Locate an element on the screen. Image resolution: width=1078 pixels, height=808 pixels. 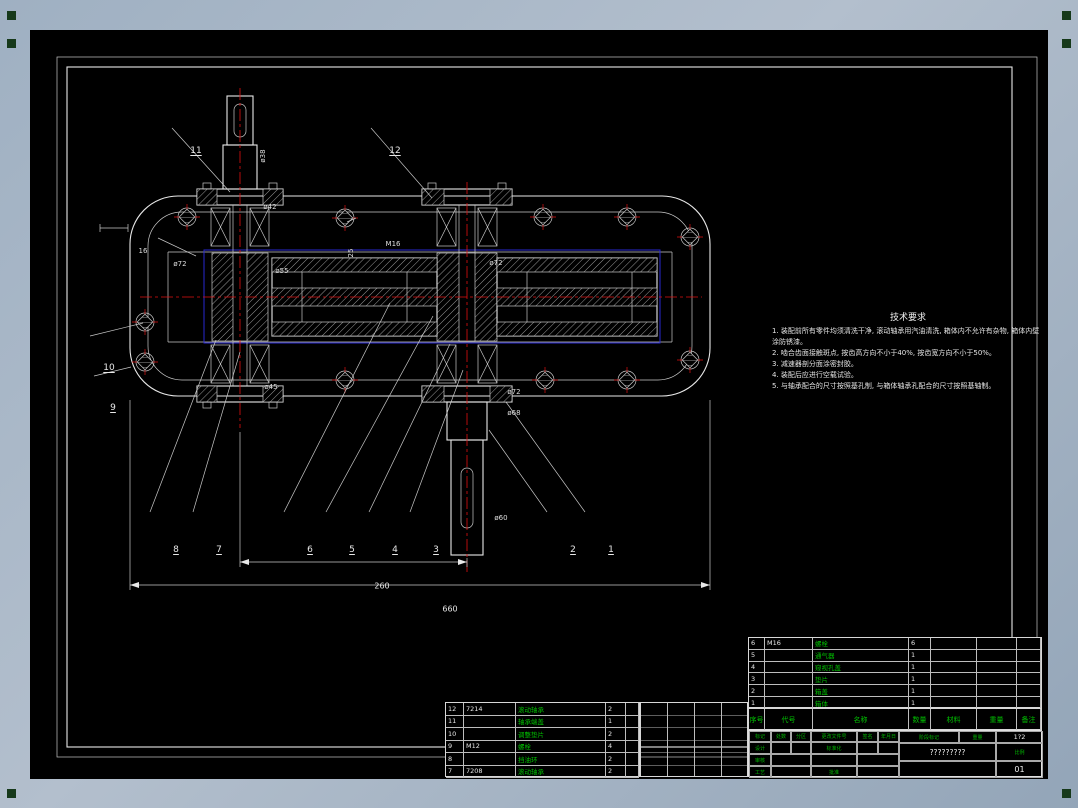
table-cell: 序号 is located at coordinates (757, 720).